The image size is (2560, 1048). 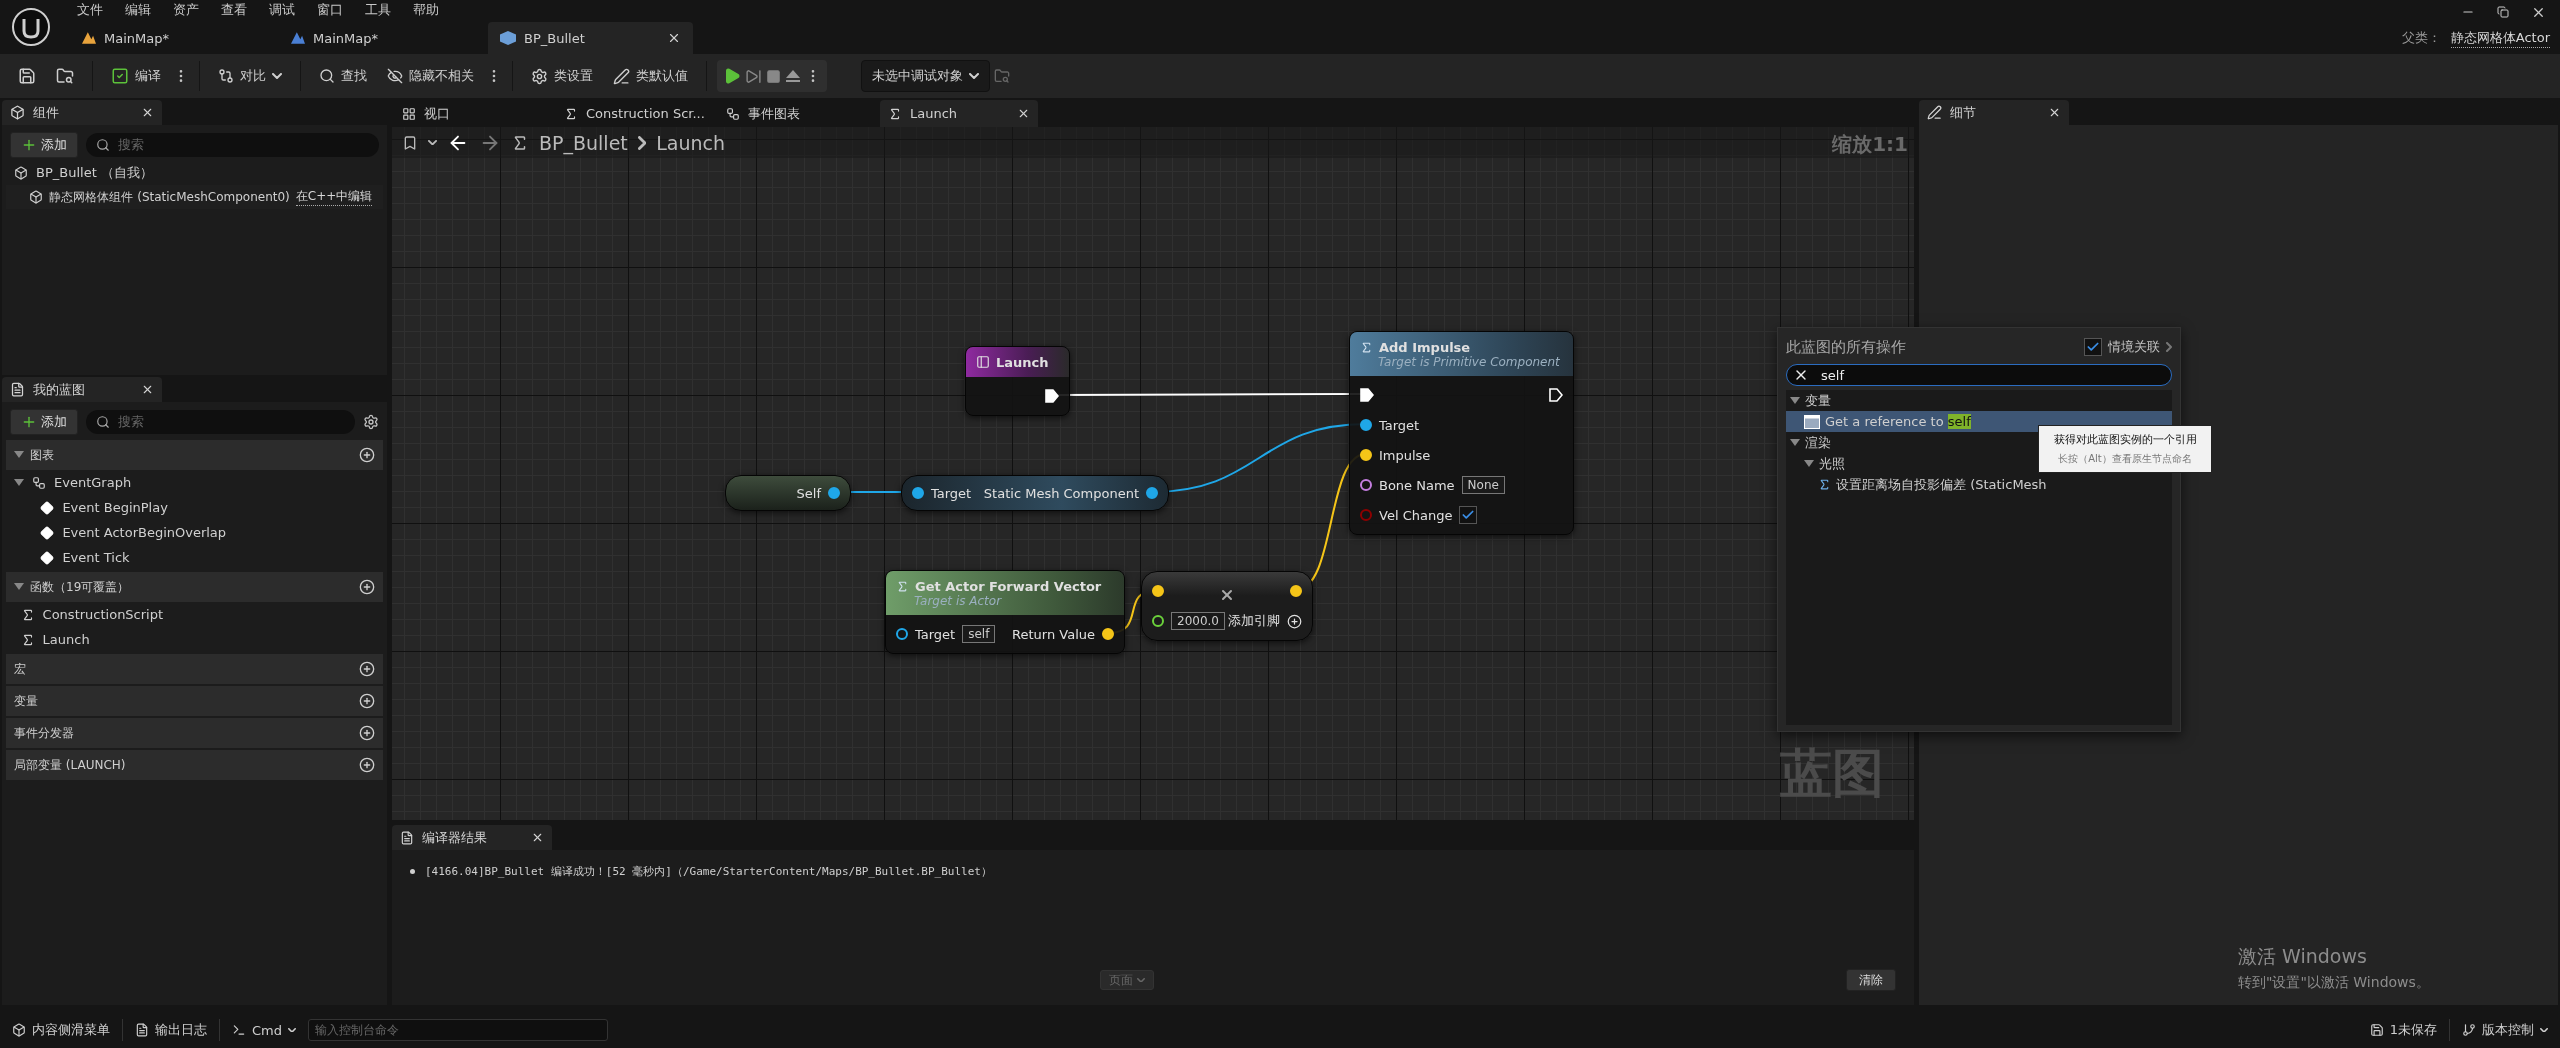 What do you see at coordinates (793, 76) in the screenshot?
I see `eject-icon` at bounding box center [793, 76].